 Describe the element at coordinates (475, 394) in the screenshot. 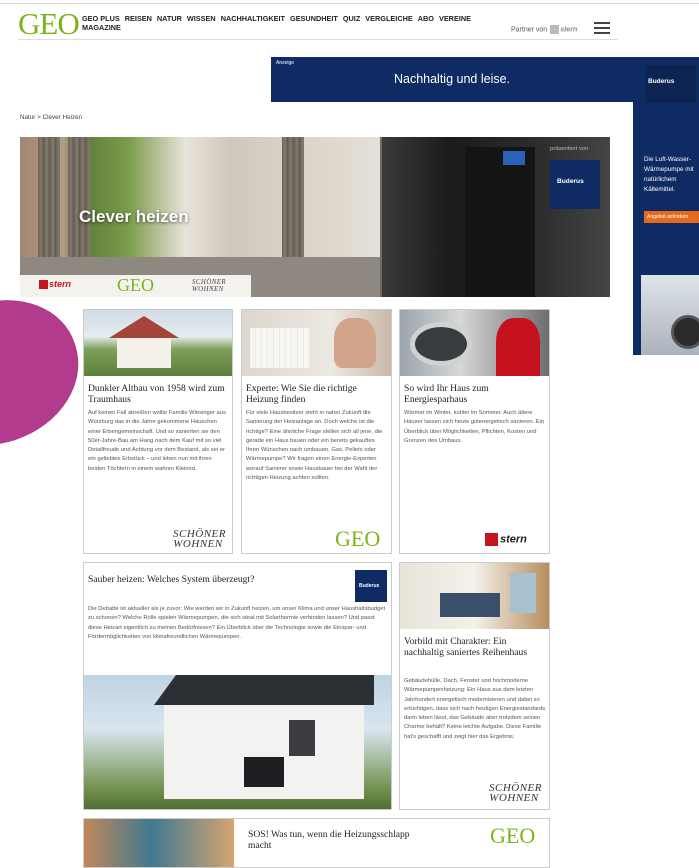

I see `card-title: So wird Ihr Haus zum Energiesparhaus` at that location.